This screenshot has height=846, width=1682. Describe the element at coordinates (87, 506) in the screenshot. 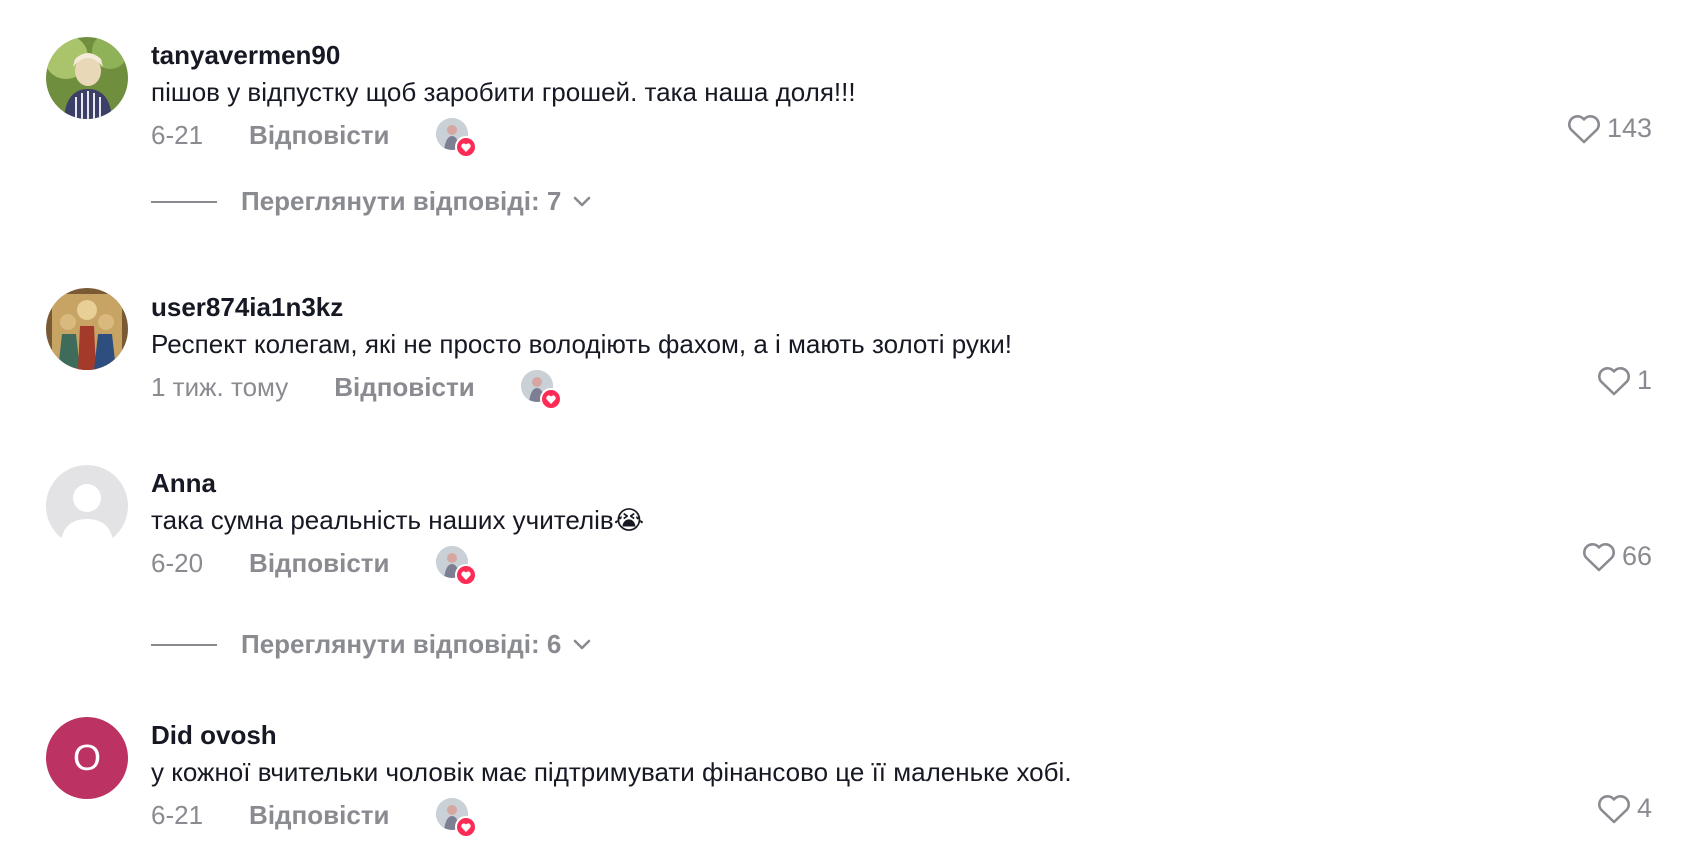

I see `default-avatar-icon` at that location.